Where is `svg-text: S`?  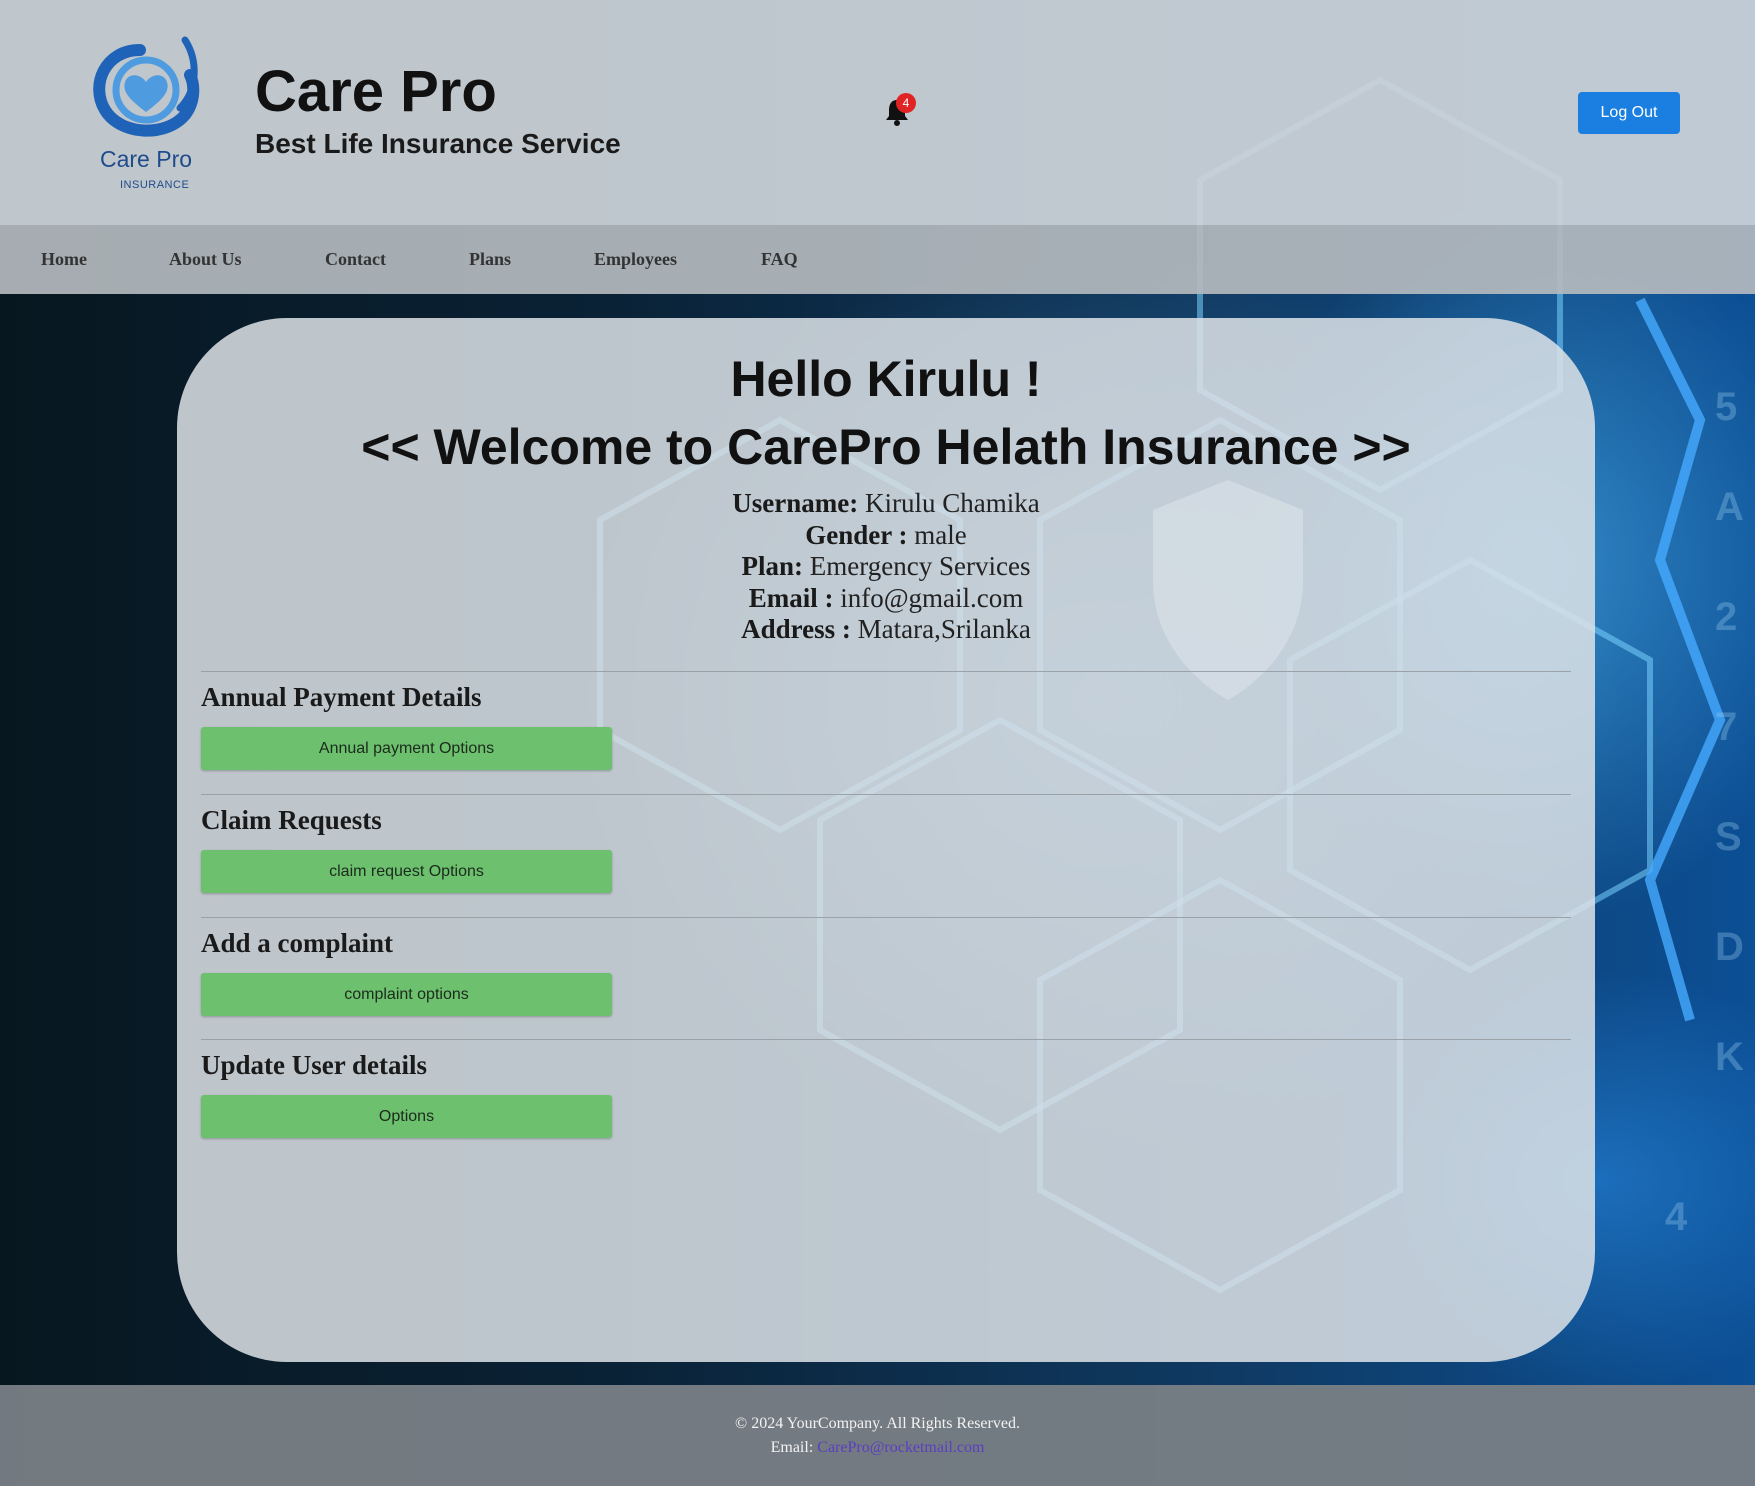 svg-text: S is located at coordinates (1728, 837).